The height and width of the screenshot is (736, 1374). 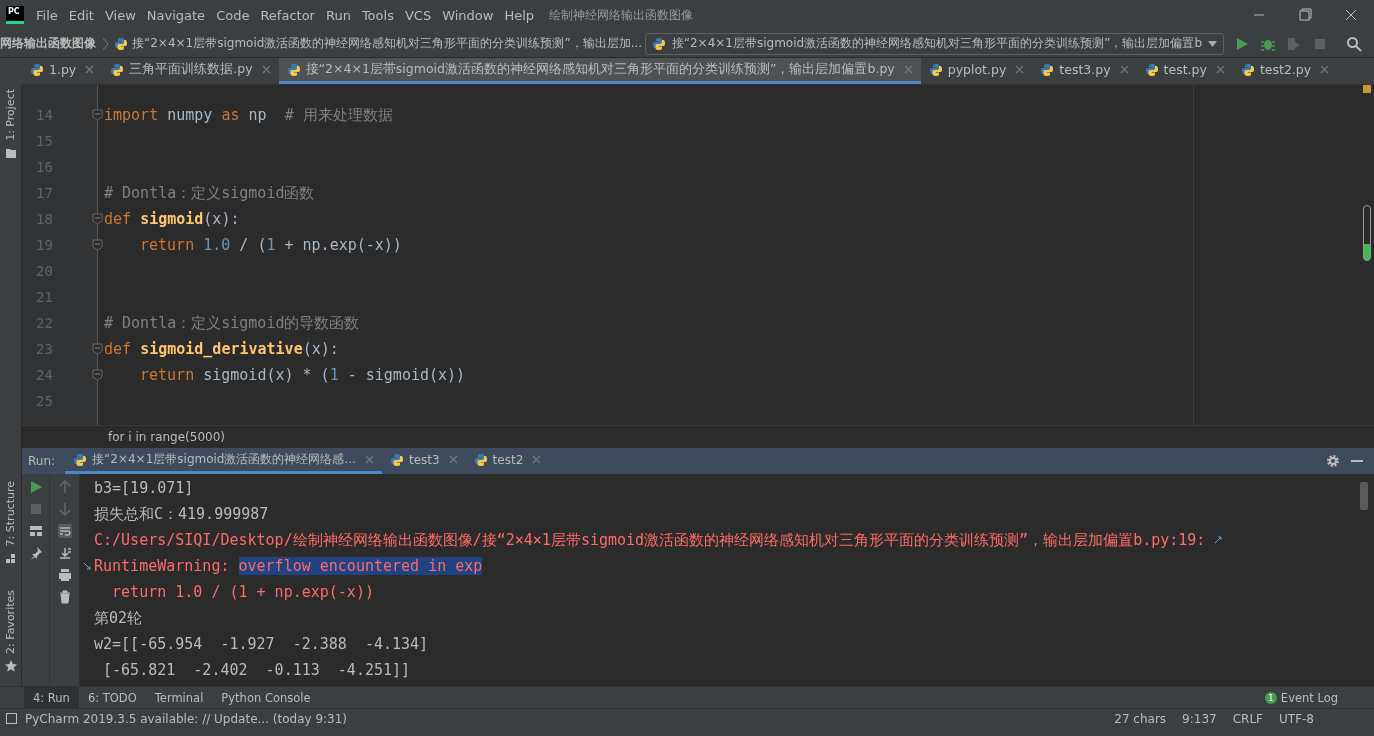 What do you see at coordinates (105, 43) in the screenshot?
I see `chevron-icon` at bounding box center [105, 43].